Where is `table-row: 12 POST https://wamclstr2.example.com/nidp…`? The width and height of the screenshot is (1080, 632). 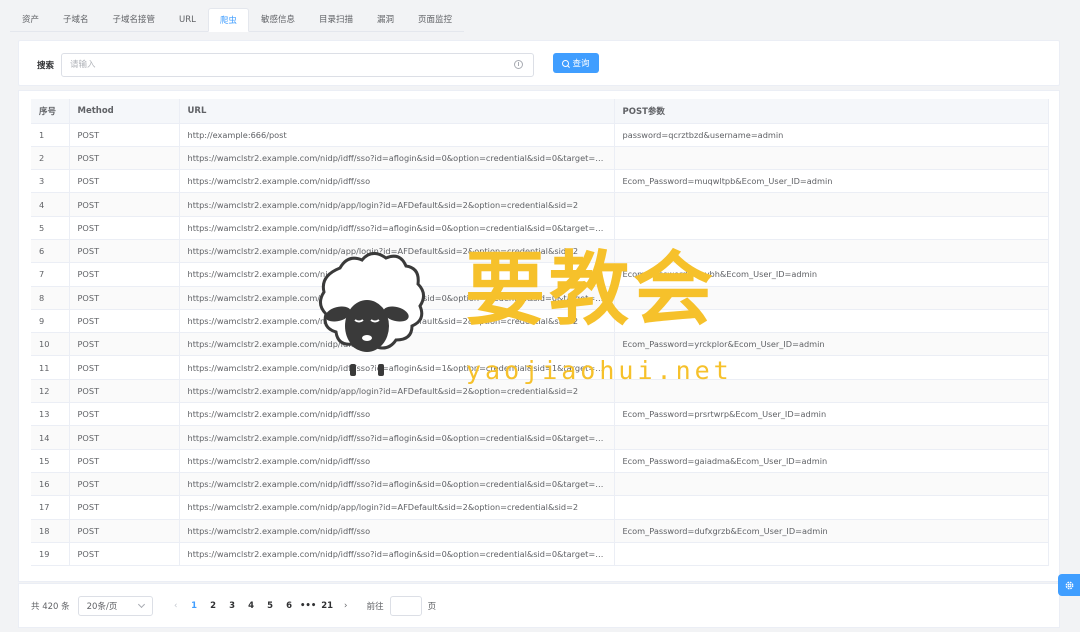
table-row: 12 POST https://wamclstr2.example.com/nidp… is located at coordinates (540, 391).